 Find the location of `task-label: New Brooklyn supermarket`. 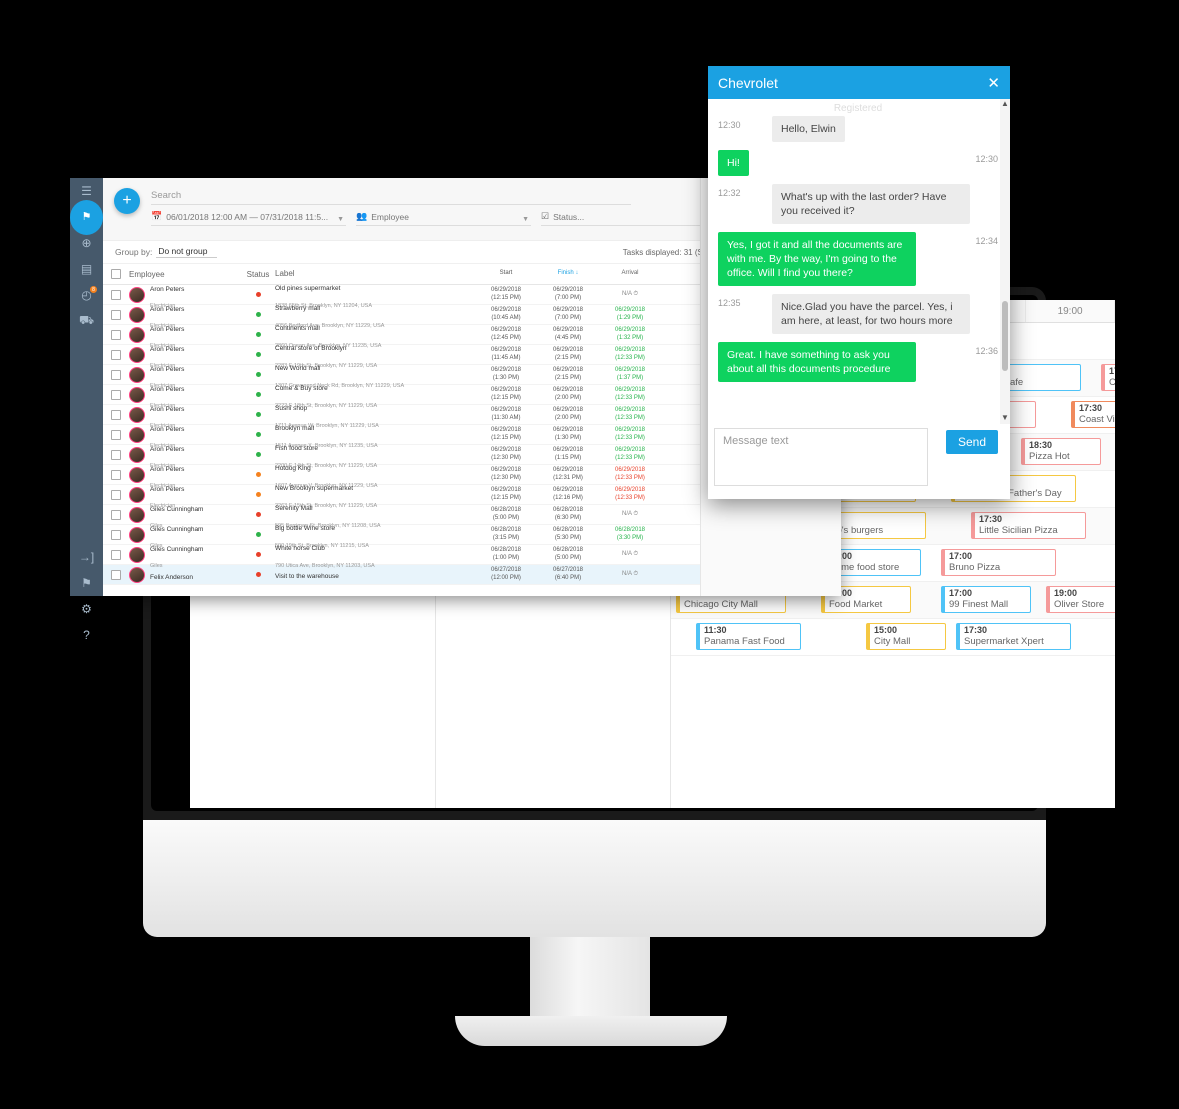

task-label: New Brooklyn supermarket is located at coordinates (314, 488).